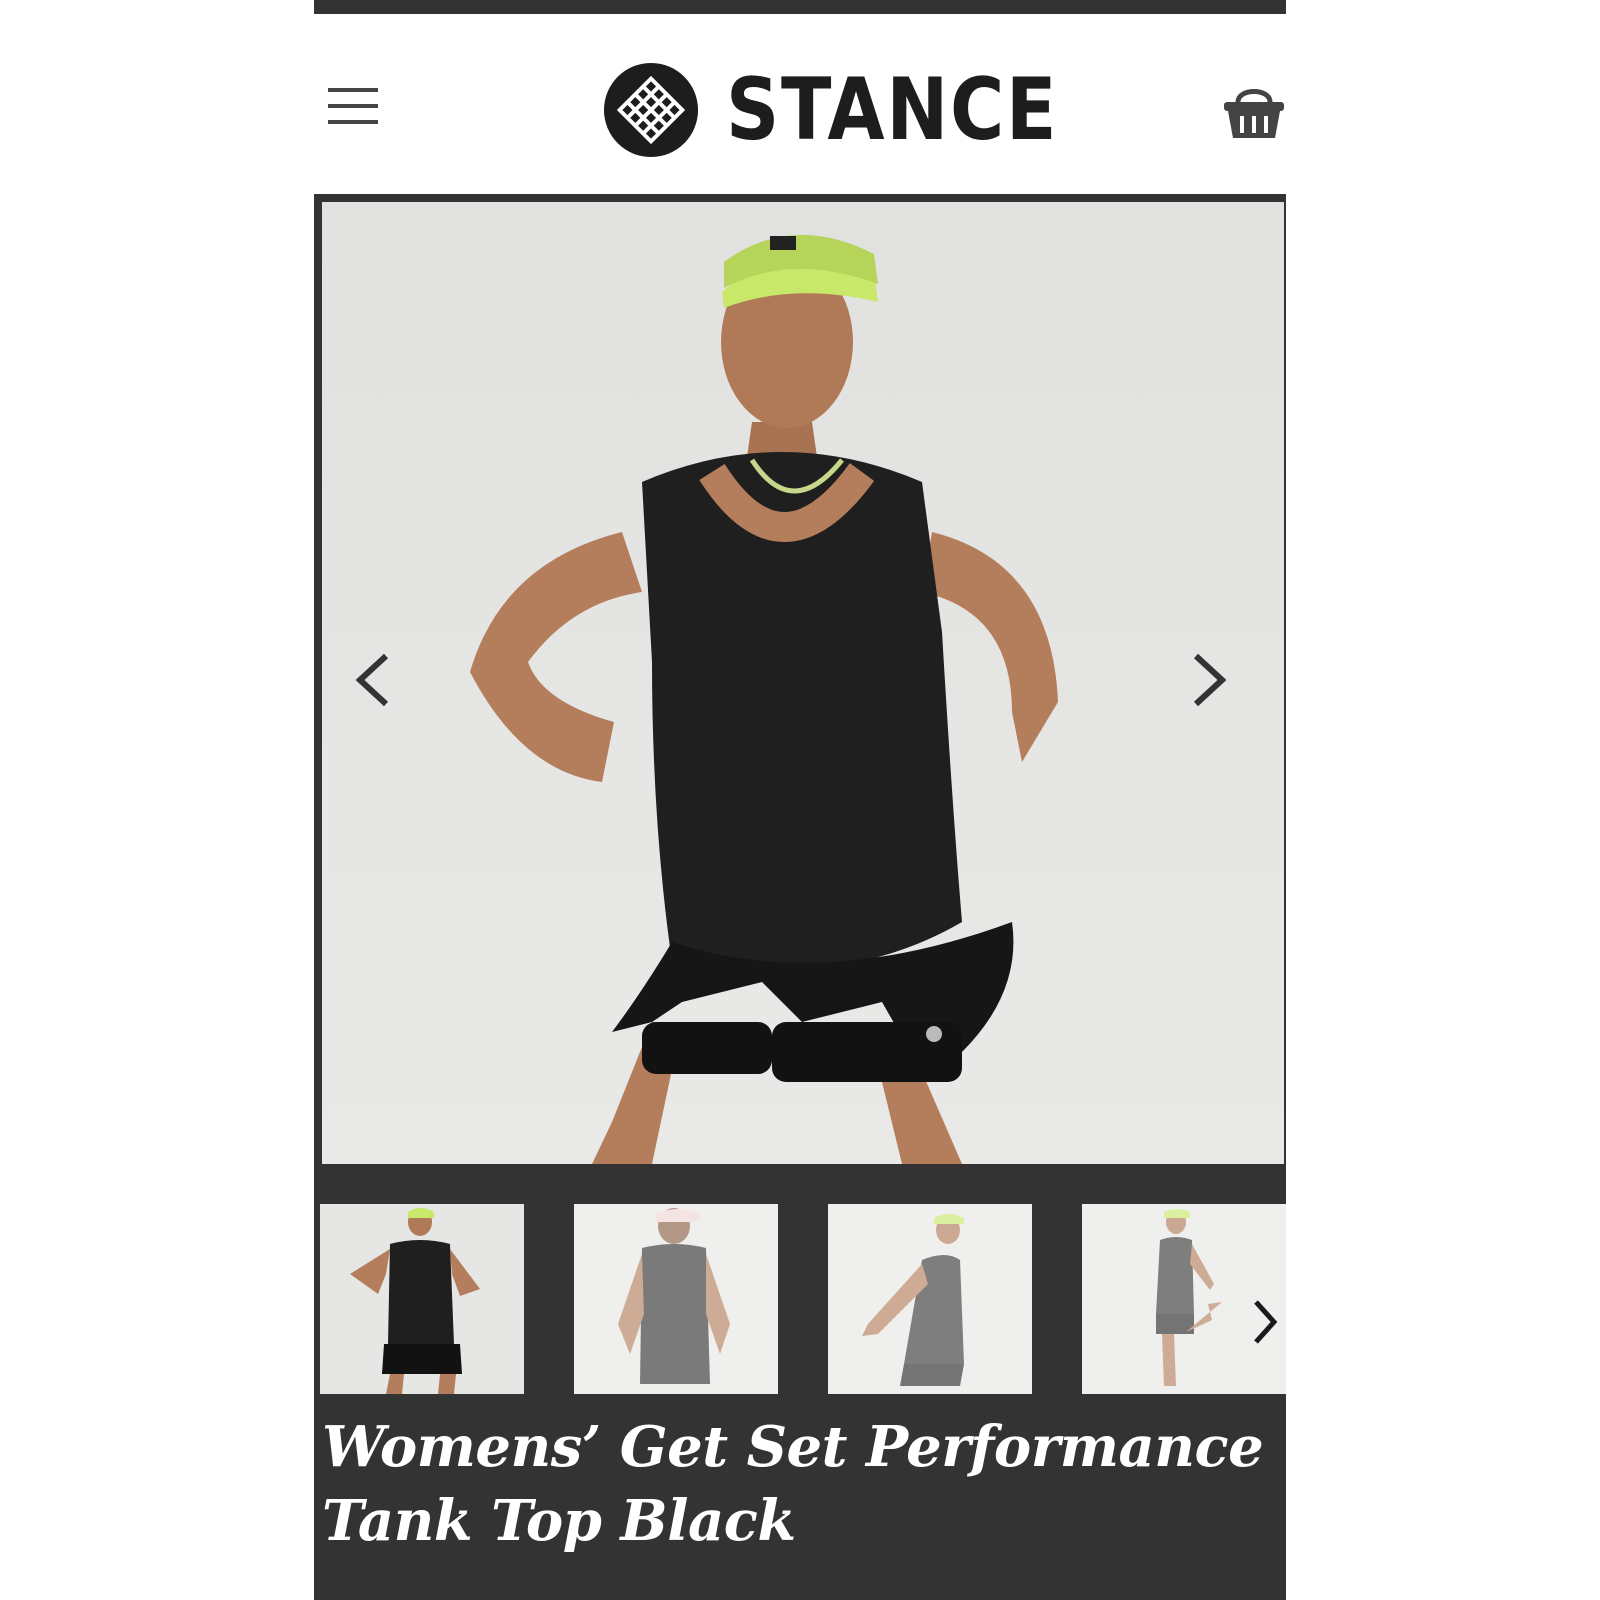  What do you see at coordinates (800, 7) in the screenshot?
I see `top-strip` at bounding box center [800, 7].